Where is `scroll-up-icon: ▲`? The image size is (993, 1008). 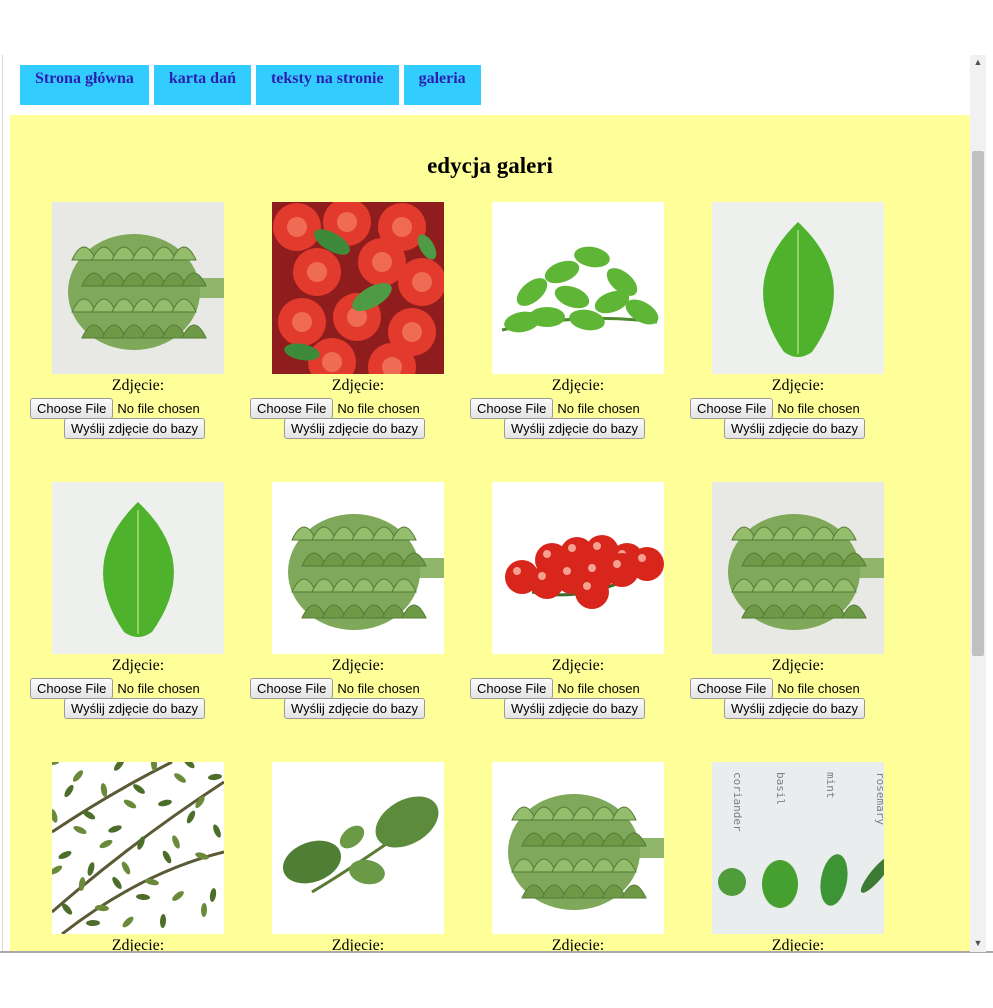 scroll-up-icon: ▲ is located at coordinates (978, 62).